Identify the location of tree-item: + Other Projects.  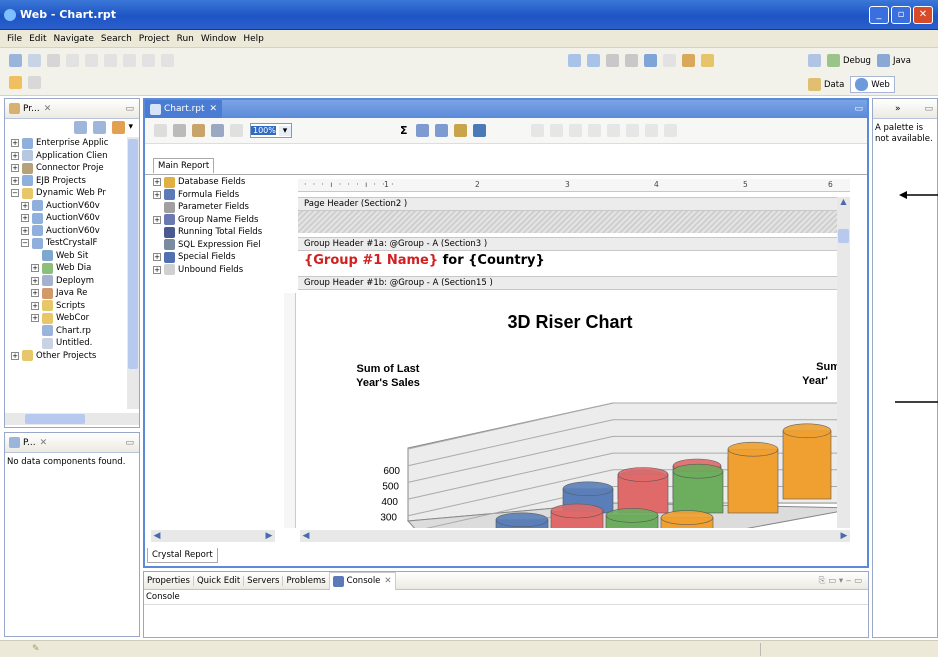
(65, 356).